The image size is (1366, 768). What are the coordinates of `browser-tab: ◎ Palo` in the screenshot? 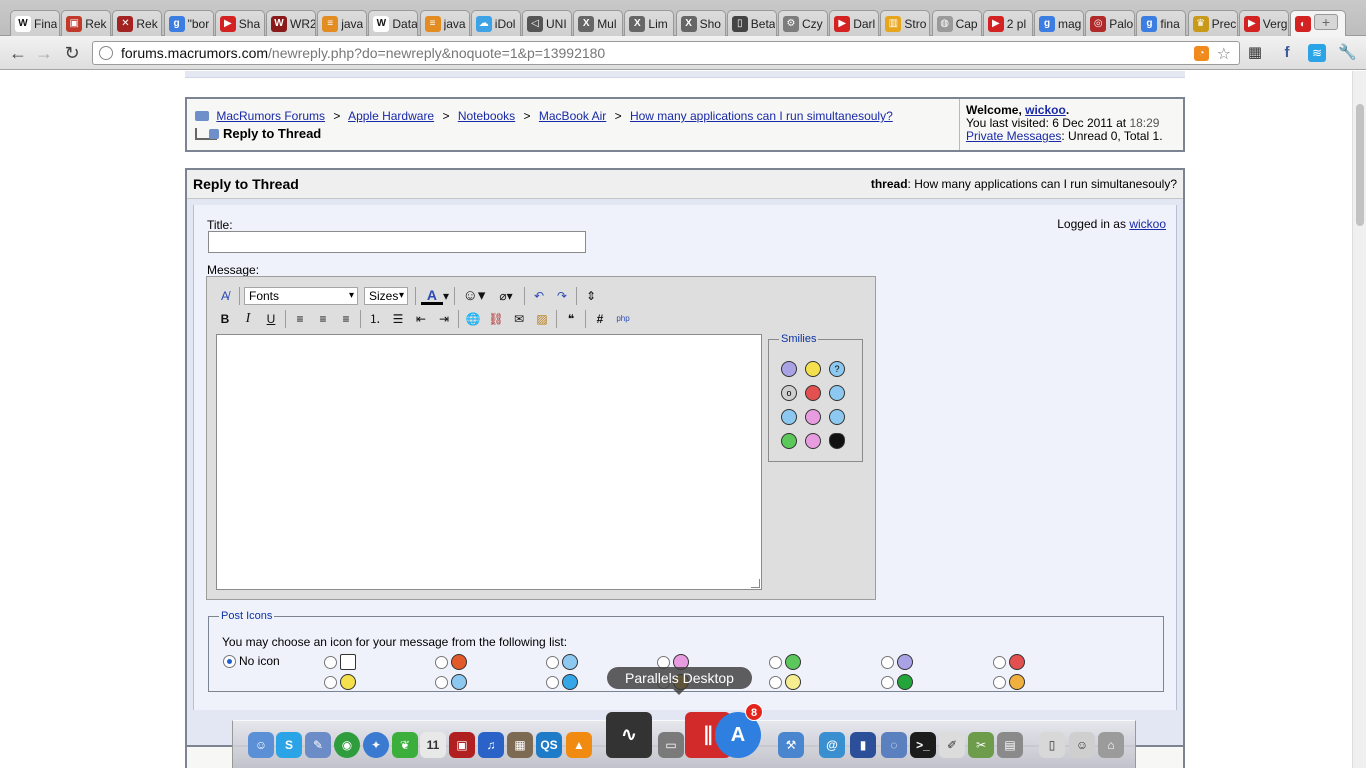 It's located at (1110, 23).